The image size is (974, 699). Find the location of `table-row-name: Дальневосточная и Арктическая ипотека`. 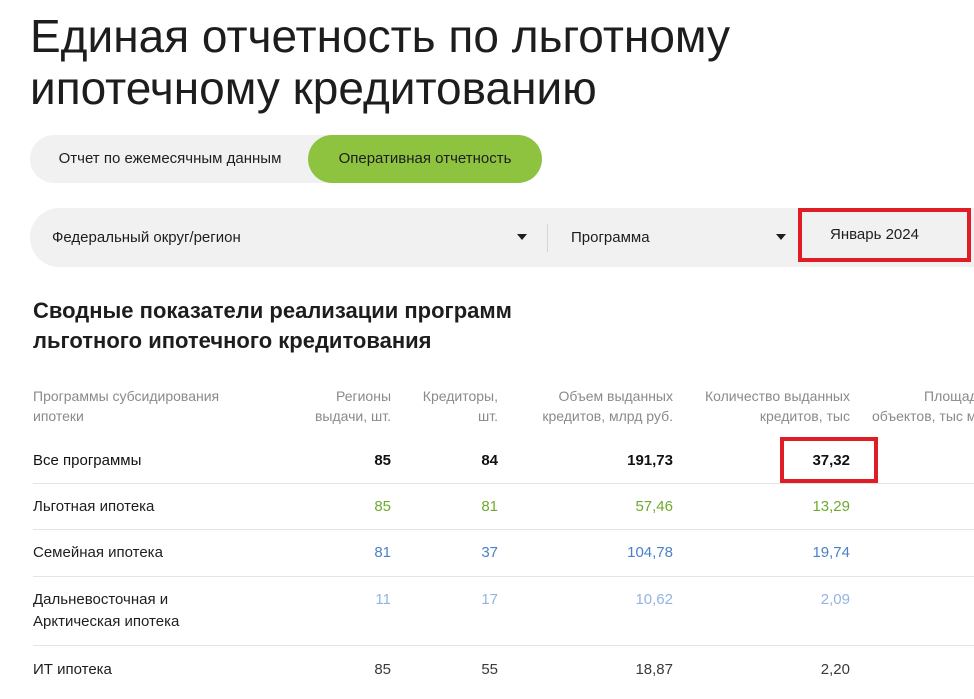

table-row-name: Дальневосточная и Арктическая ипотека is located at coordinates (148, 611).